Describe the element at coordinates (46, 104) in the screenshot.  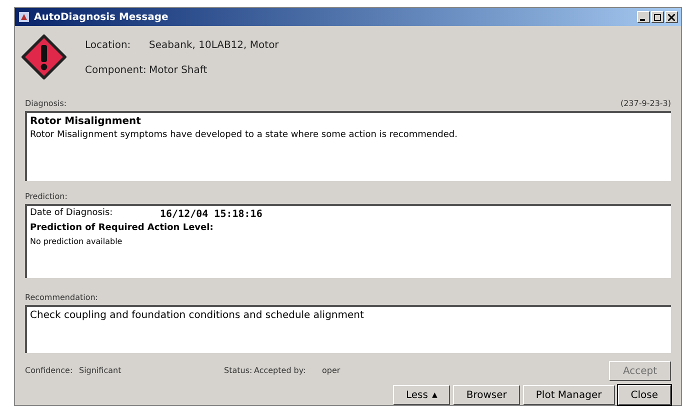
I see `diagnosis-label: Diagnosis:` at that location.